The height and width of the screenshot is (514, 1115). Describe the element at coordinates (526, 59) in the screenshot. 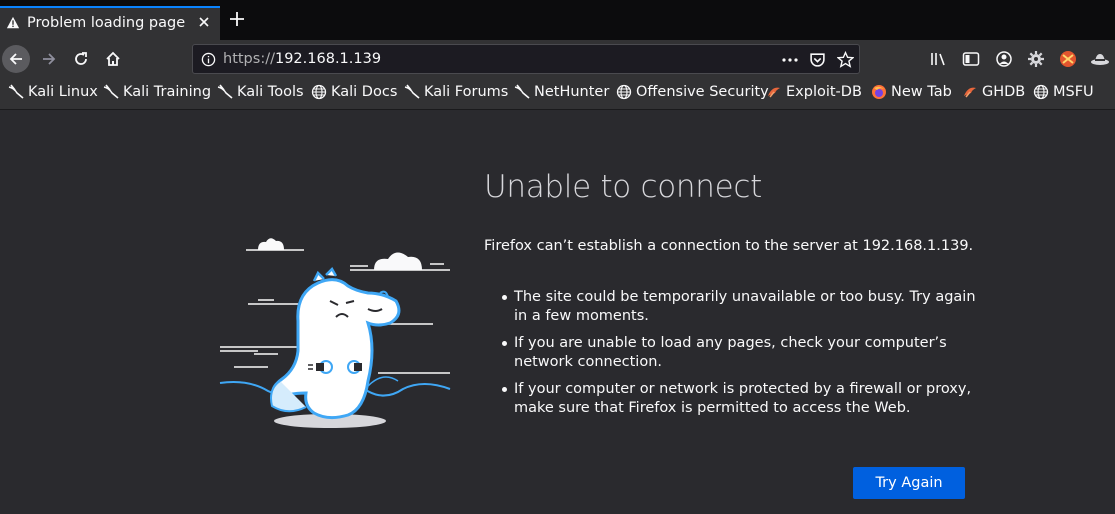

I see `address-bar: https://192.168.1.139` at that location.